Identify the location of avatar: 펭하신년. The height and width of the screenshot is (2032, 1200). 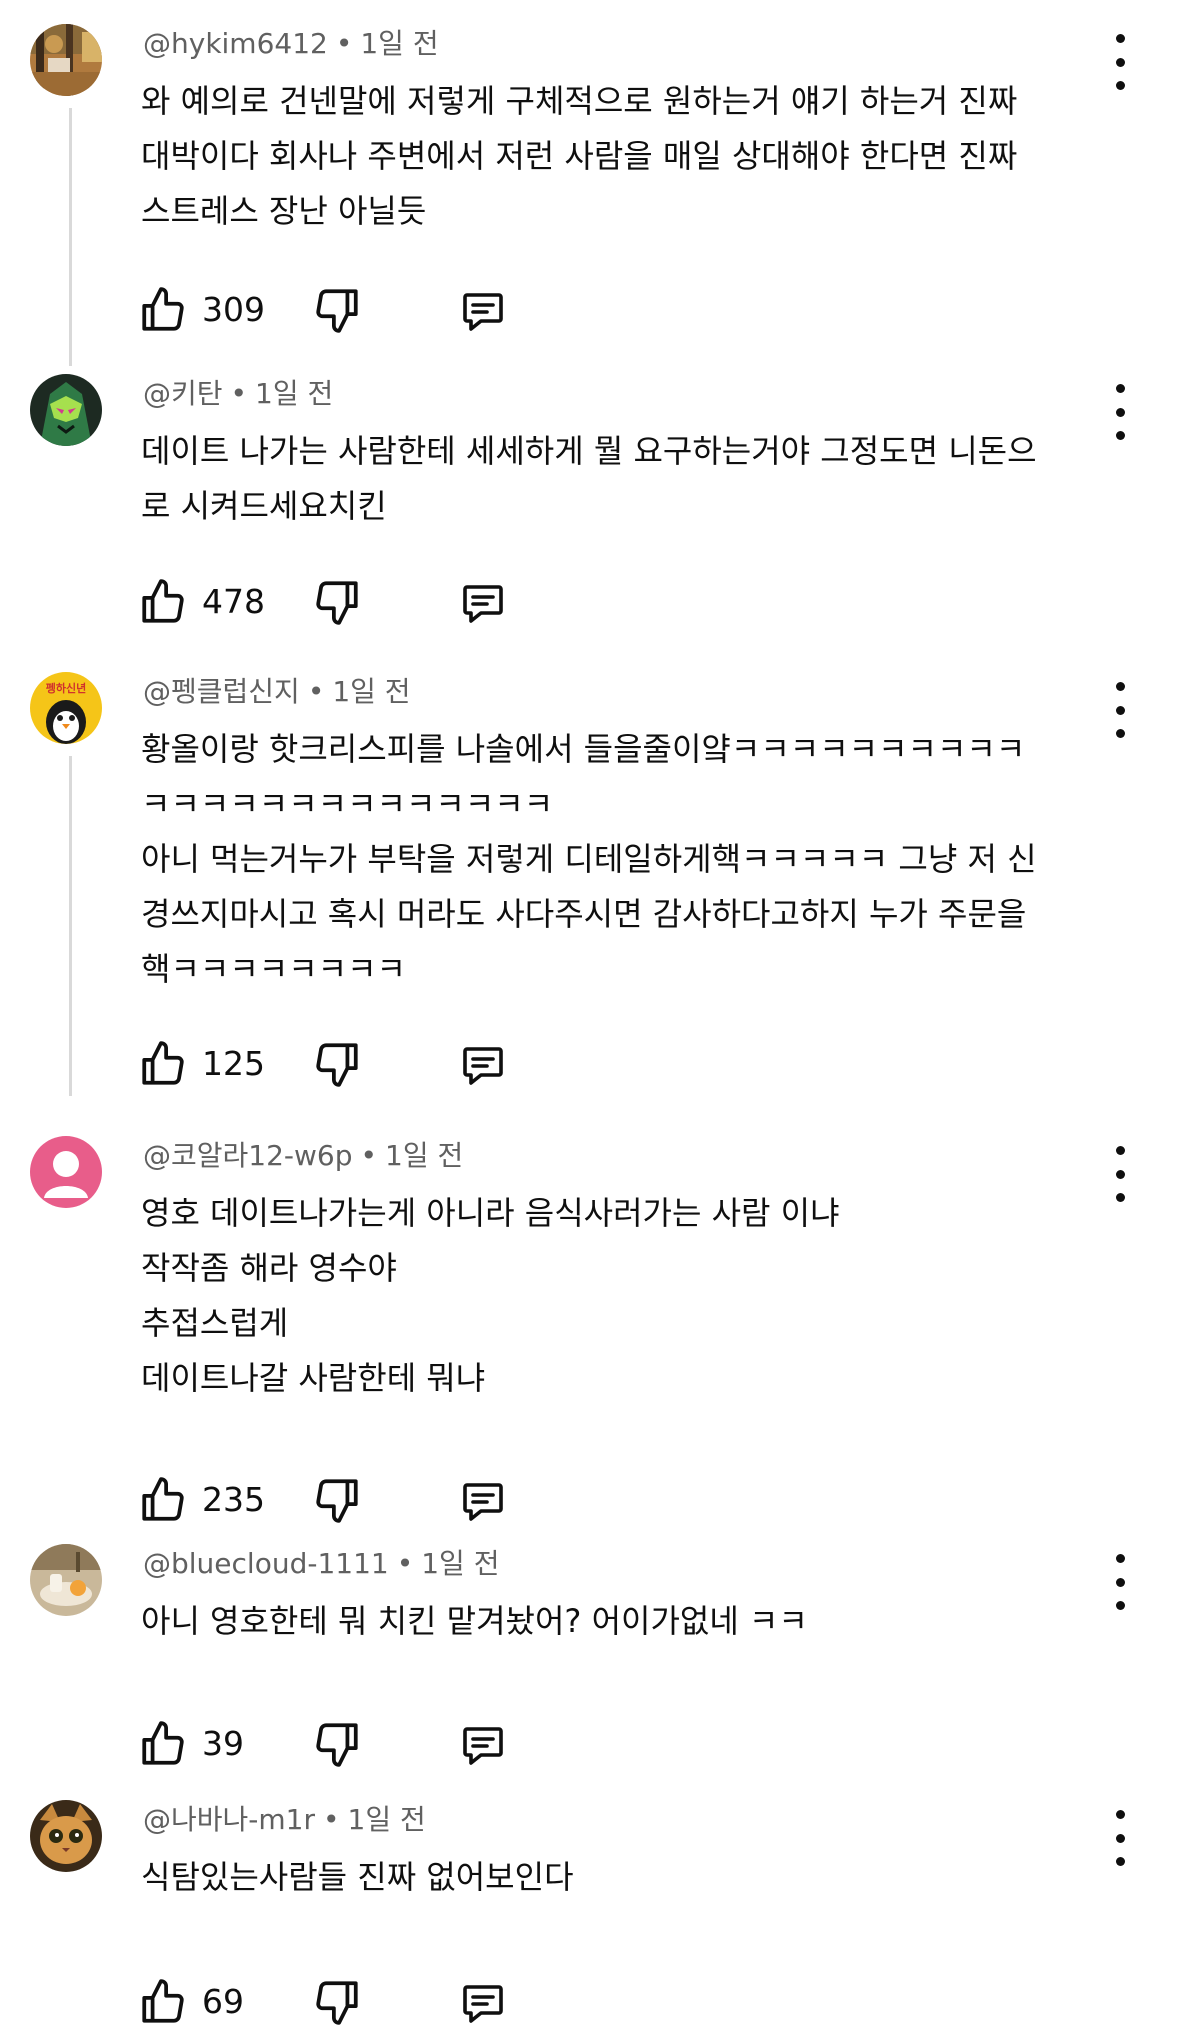
(66, 708).